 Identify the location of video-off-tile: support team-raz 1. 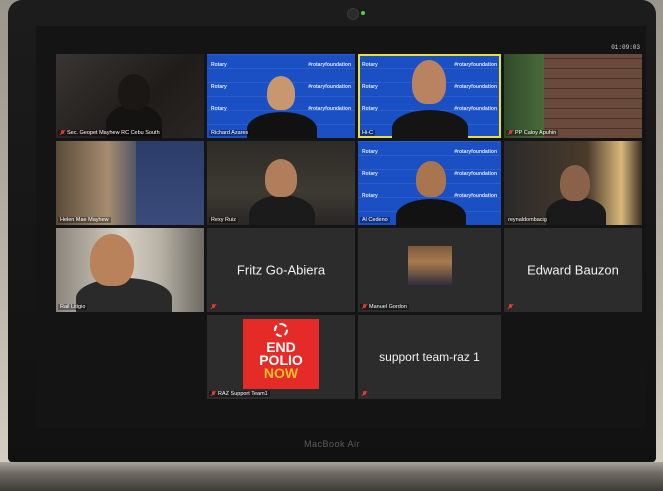
(429, 357).